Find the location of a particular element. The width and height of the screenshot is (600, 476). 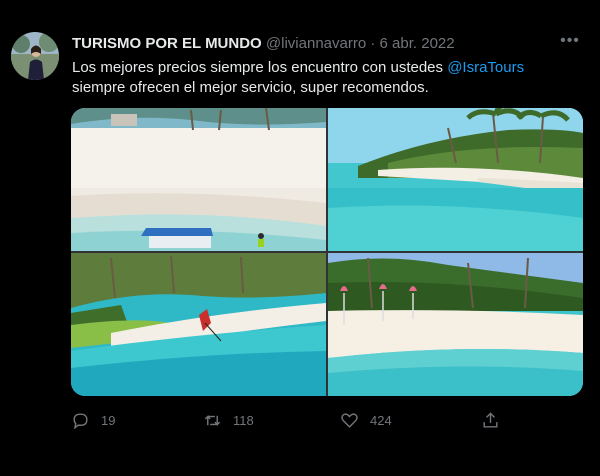

more-options-icon: ••• is located at coordinates (570, 43).